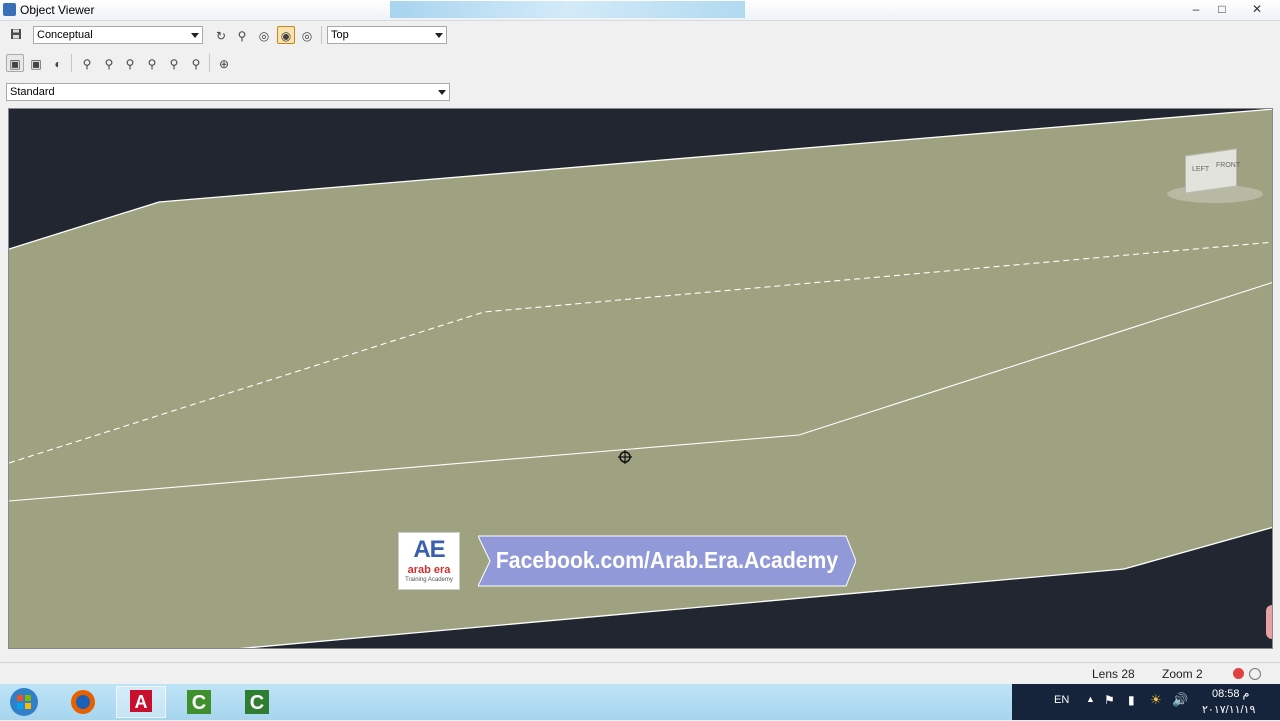 This screenshot has width=1280, height=721. Describe the element at coordinates (640, 37) in the screenshot. I see `toolbar-row-1: Conceptual ↻ ⚲ ◎ ◉ ◎ Top` at that location.